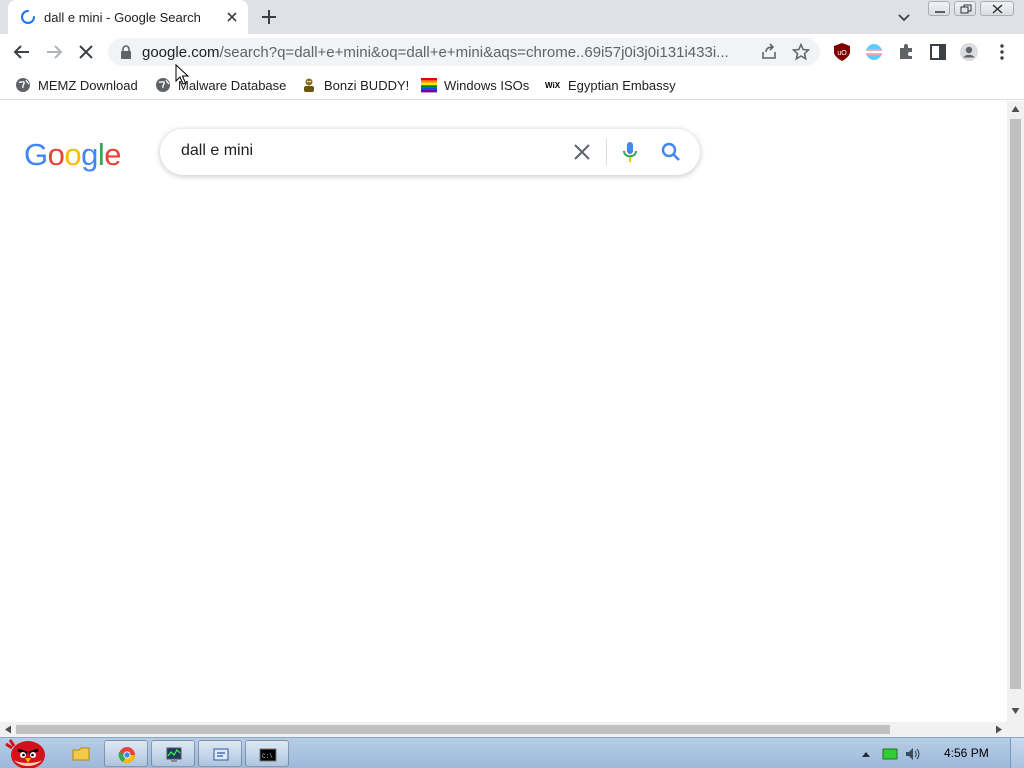 The height and width of the screenshot is (768, 1024). Describe the element at coordinates (22, 52) in the screenshot. I see `back-arrow-icon` at that location.